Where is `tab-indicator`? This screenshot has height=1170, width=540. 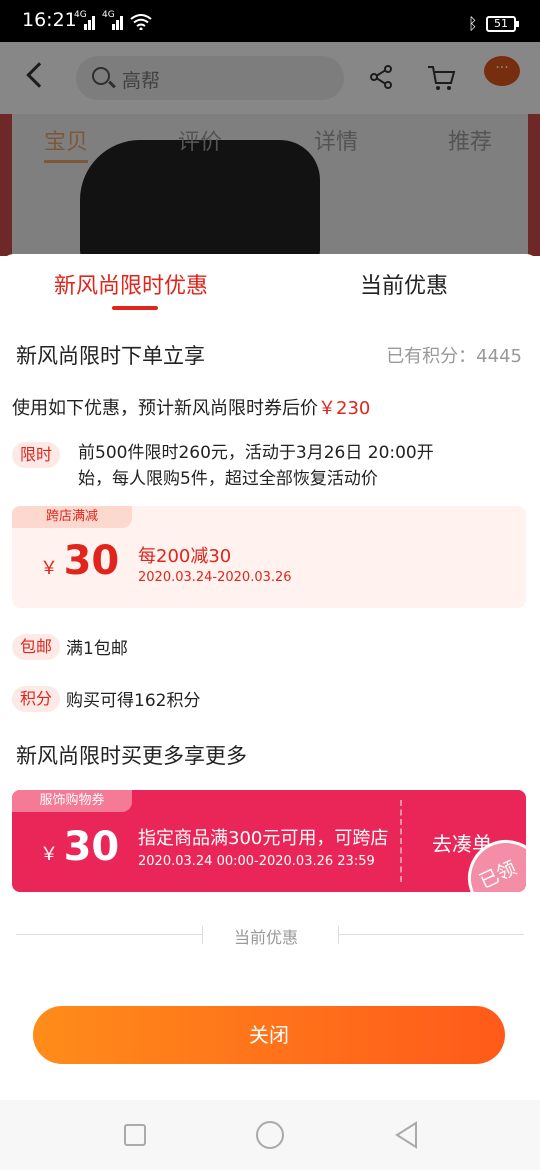
tab-indicator is located at coordinates (135, 308).